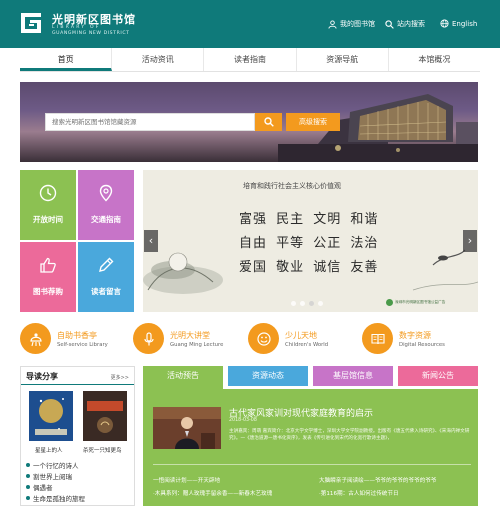 The width and height of the screenshot is (500, 512). Describe the element at coordinates (197, 345) in the screenshot. I see `service-name-en: Guang Ming Lecture` at that location.